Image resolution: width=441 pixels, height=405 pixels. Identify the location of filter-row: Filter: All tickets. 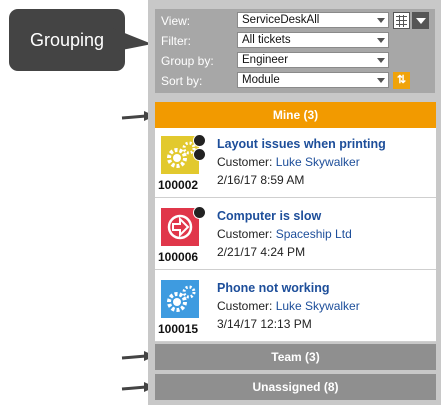
(295, 41).